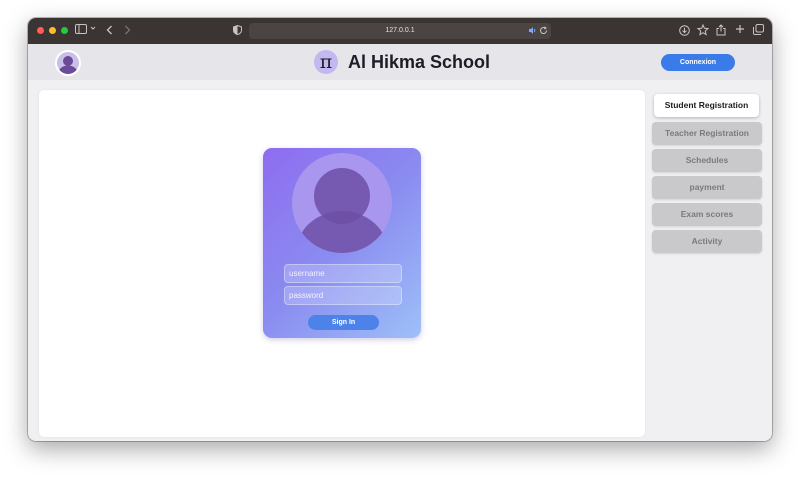  Describe the element at coordinates (109, 30) in the screenshot. I see `back-arrow-icon` at that location.